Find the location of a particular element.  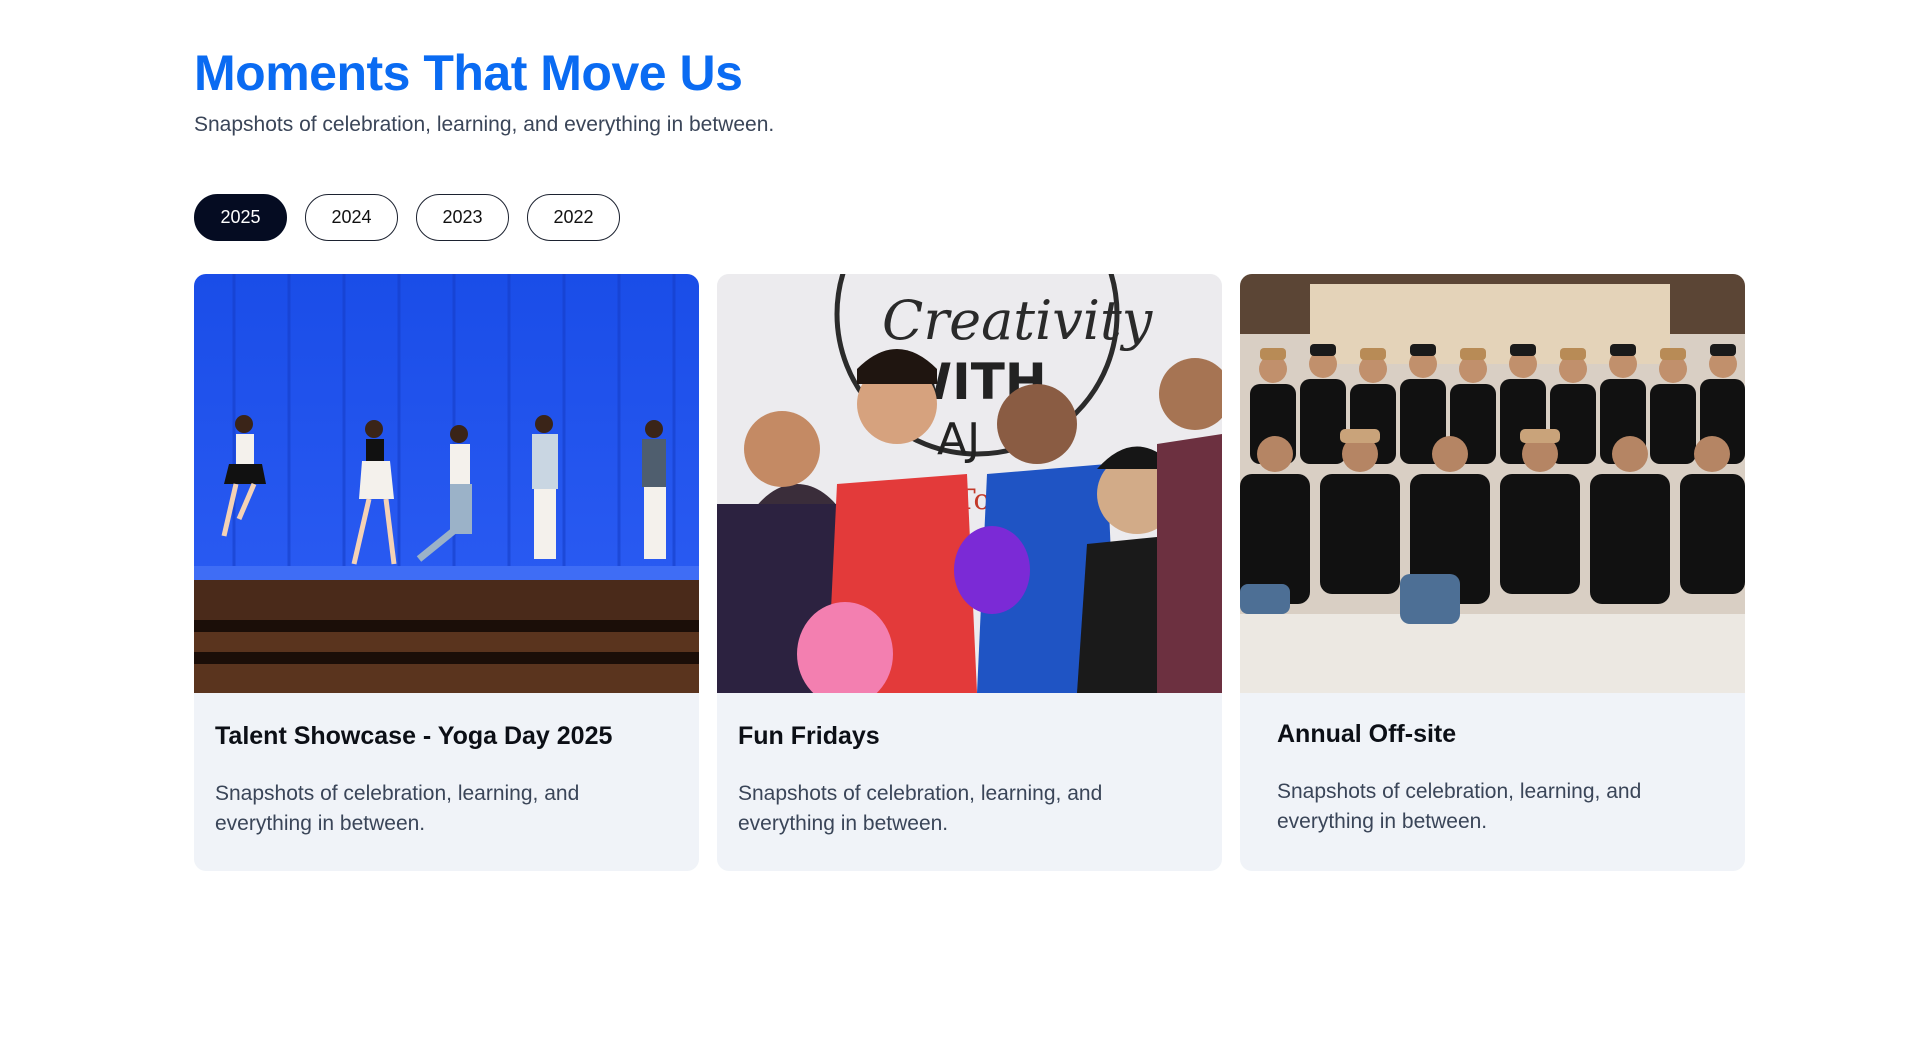

card-title: Fun Fridays is located at coordinates (809, 736).